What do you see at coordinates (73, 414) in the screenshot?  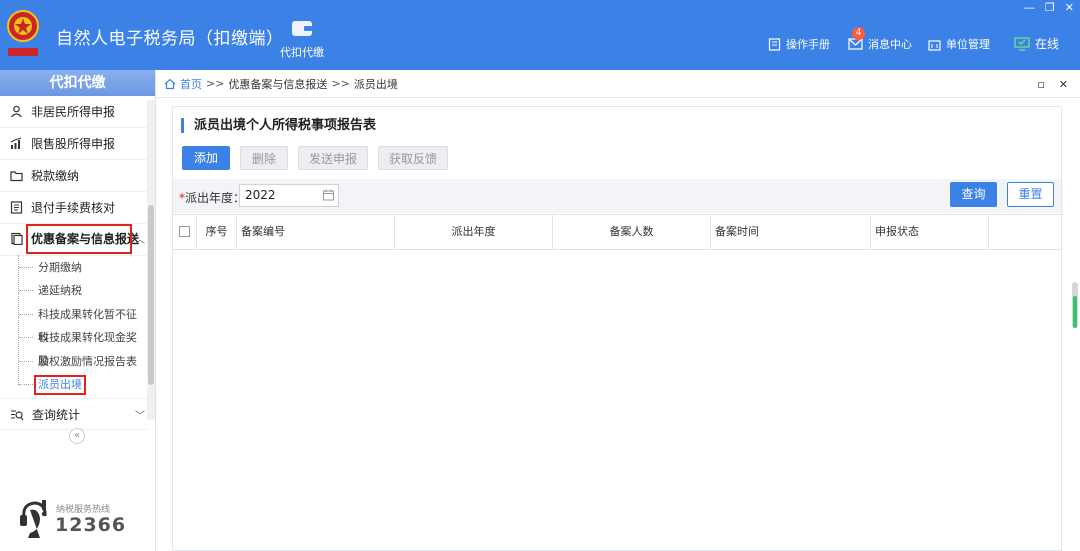 I see `sidebar-item-query-stats: 查询统计 ﹀` at bounding box center [73, 414].